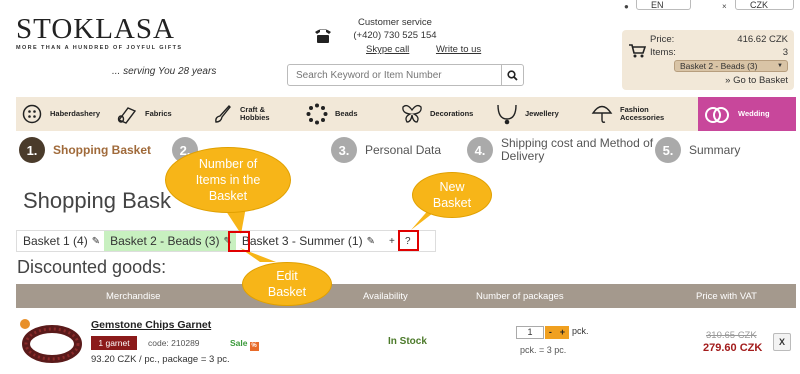 This screenshot has height=374, width=800. I want to click on search-input, so click(394, 75).